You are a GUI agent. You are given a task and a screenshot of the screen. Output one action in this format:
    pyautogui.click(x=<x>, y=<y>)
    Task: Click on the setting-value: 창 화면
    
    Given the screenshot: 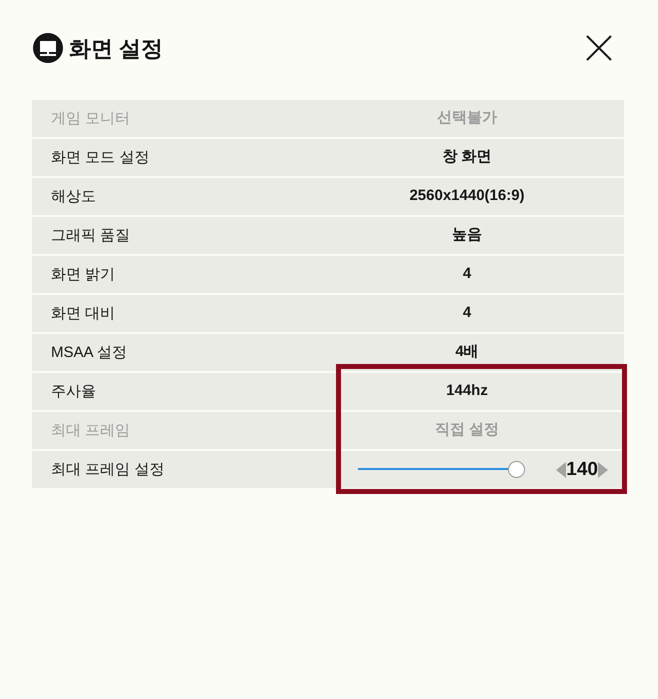 What is the action you would take?
    pyautogui.click(x=467, y=157)
    